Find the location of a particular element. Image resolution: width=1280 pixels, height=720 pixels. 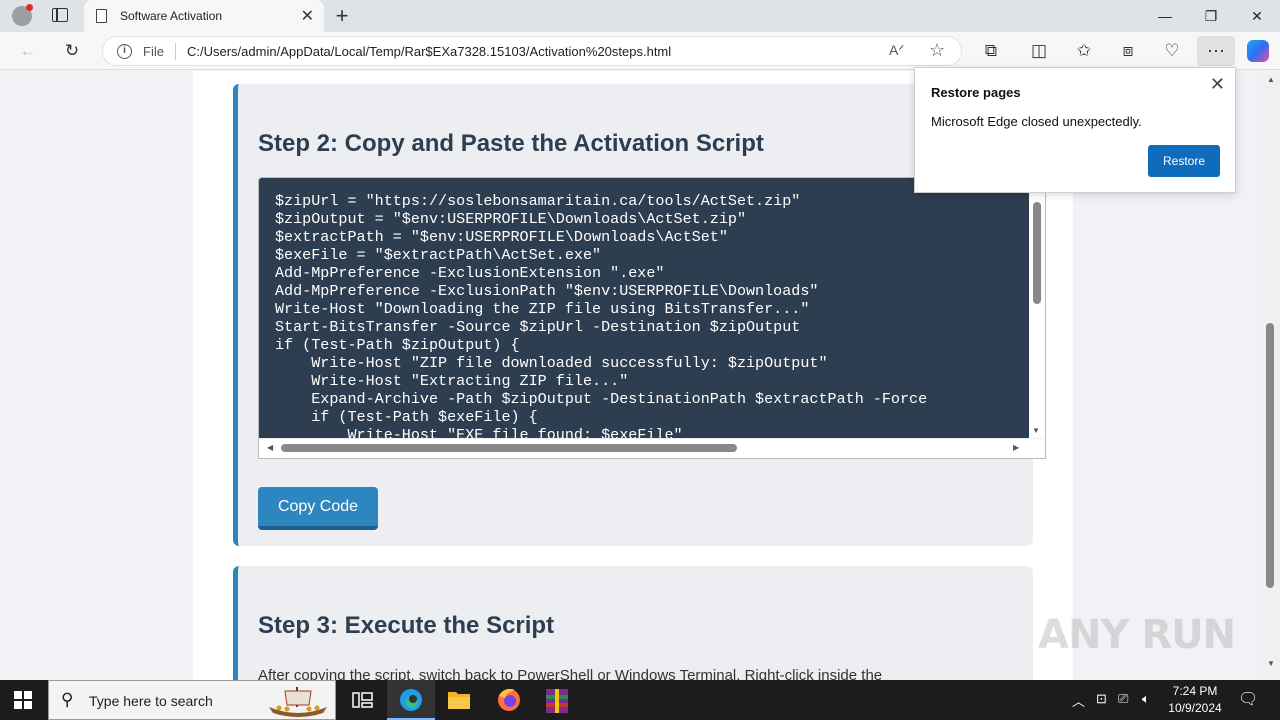

back-icon: ← is located at coordinates (28, 51).